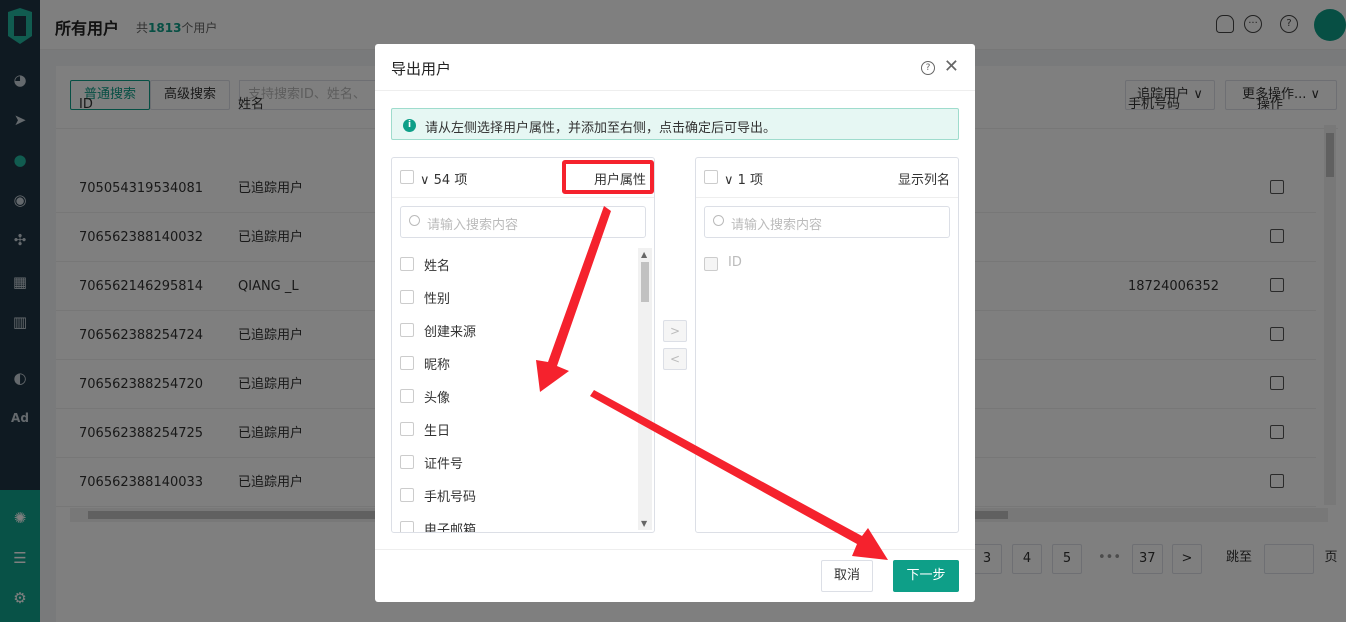  What do you see at coordinates (421, 69) in the screenshot?
I see `dialog-title: 导出用户` at bounding box center [421, 69].